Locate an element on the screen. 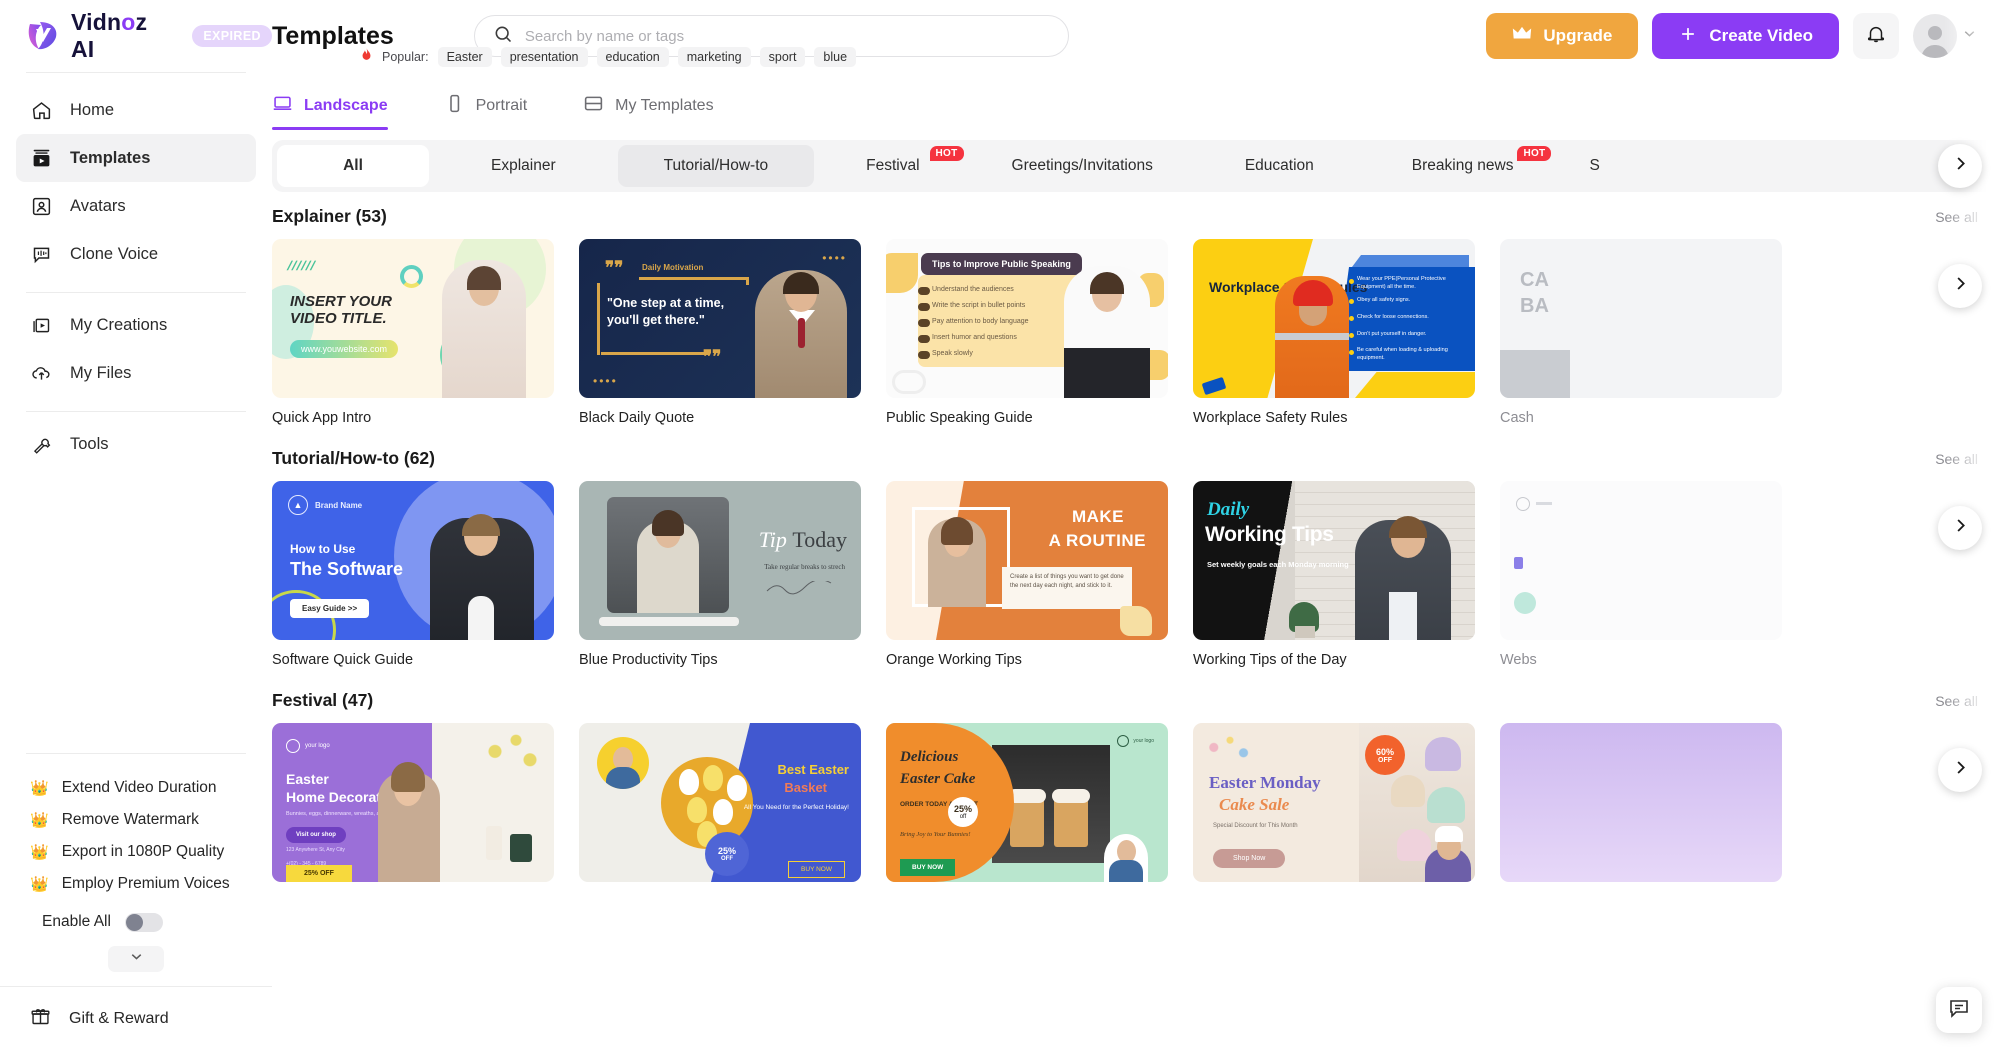  category-label: S is located at coordinates (1594, 165).